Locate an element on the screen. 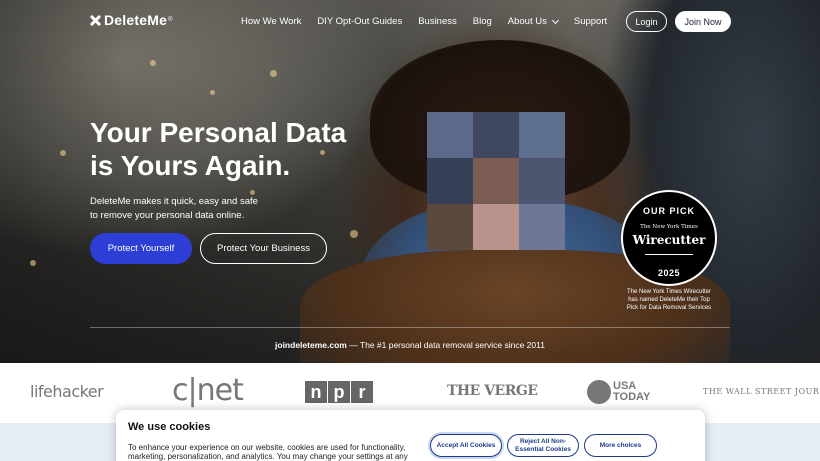 The image size is (820, 461). usa-today-logo: USA TODAY is located at coordinates (631, 392).